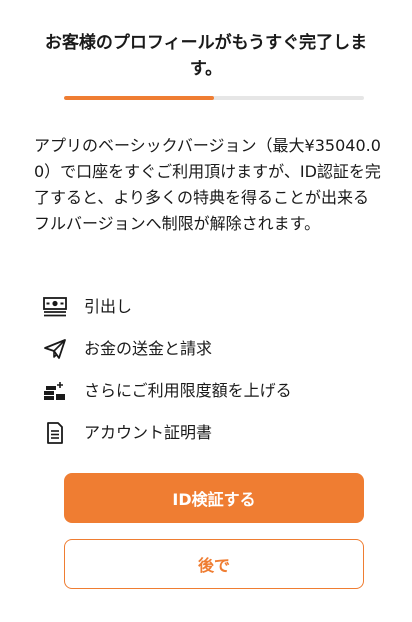 The width and height of the screenshot is (412, 622). I want to click on feature-item-account-statement: アカウント証明書, so click(212, 433).